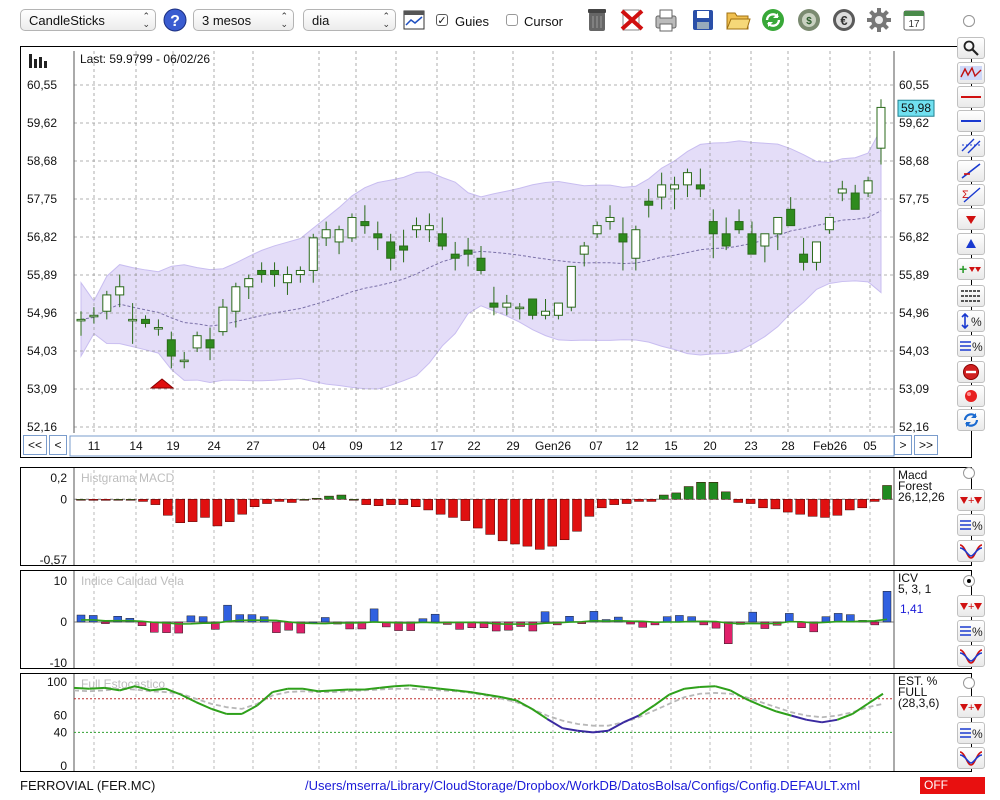  What do you see at coordinates (952, 785) in the screenshot?
I see `status-off-badge: OFF` at bounding box center [952, 785].